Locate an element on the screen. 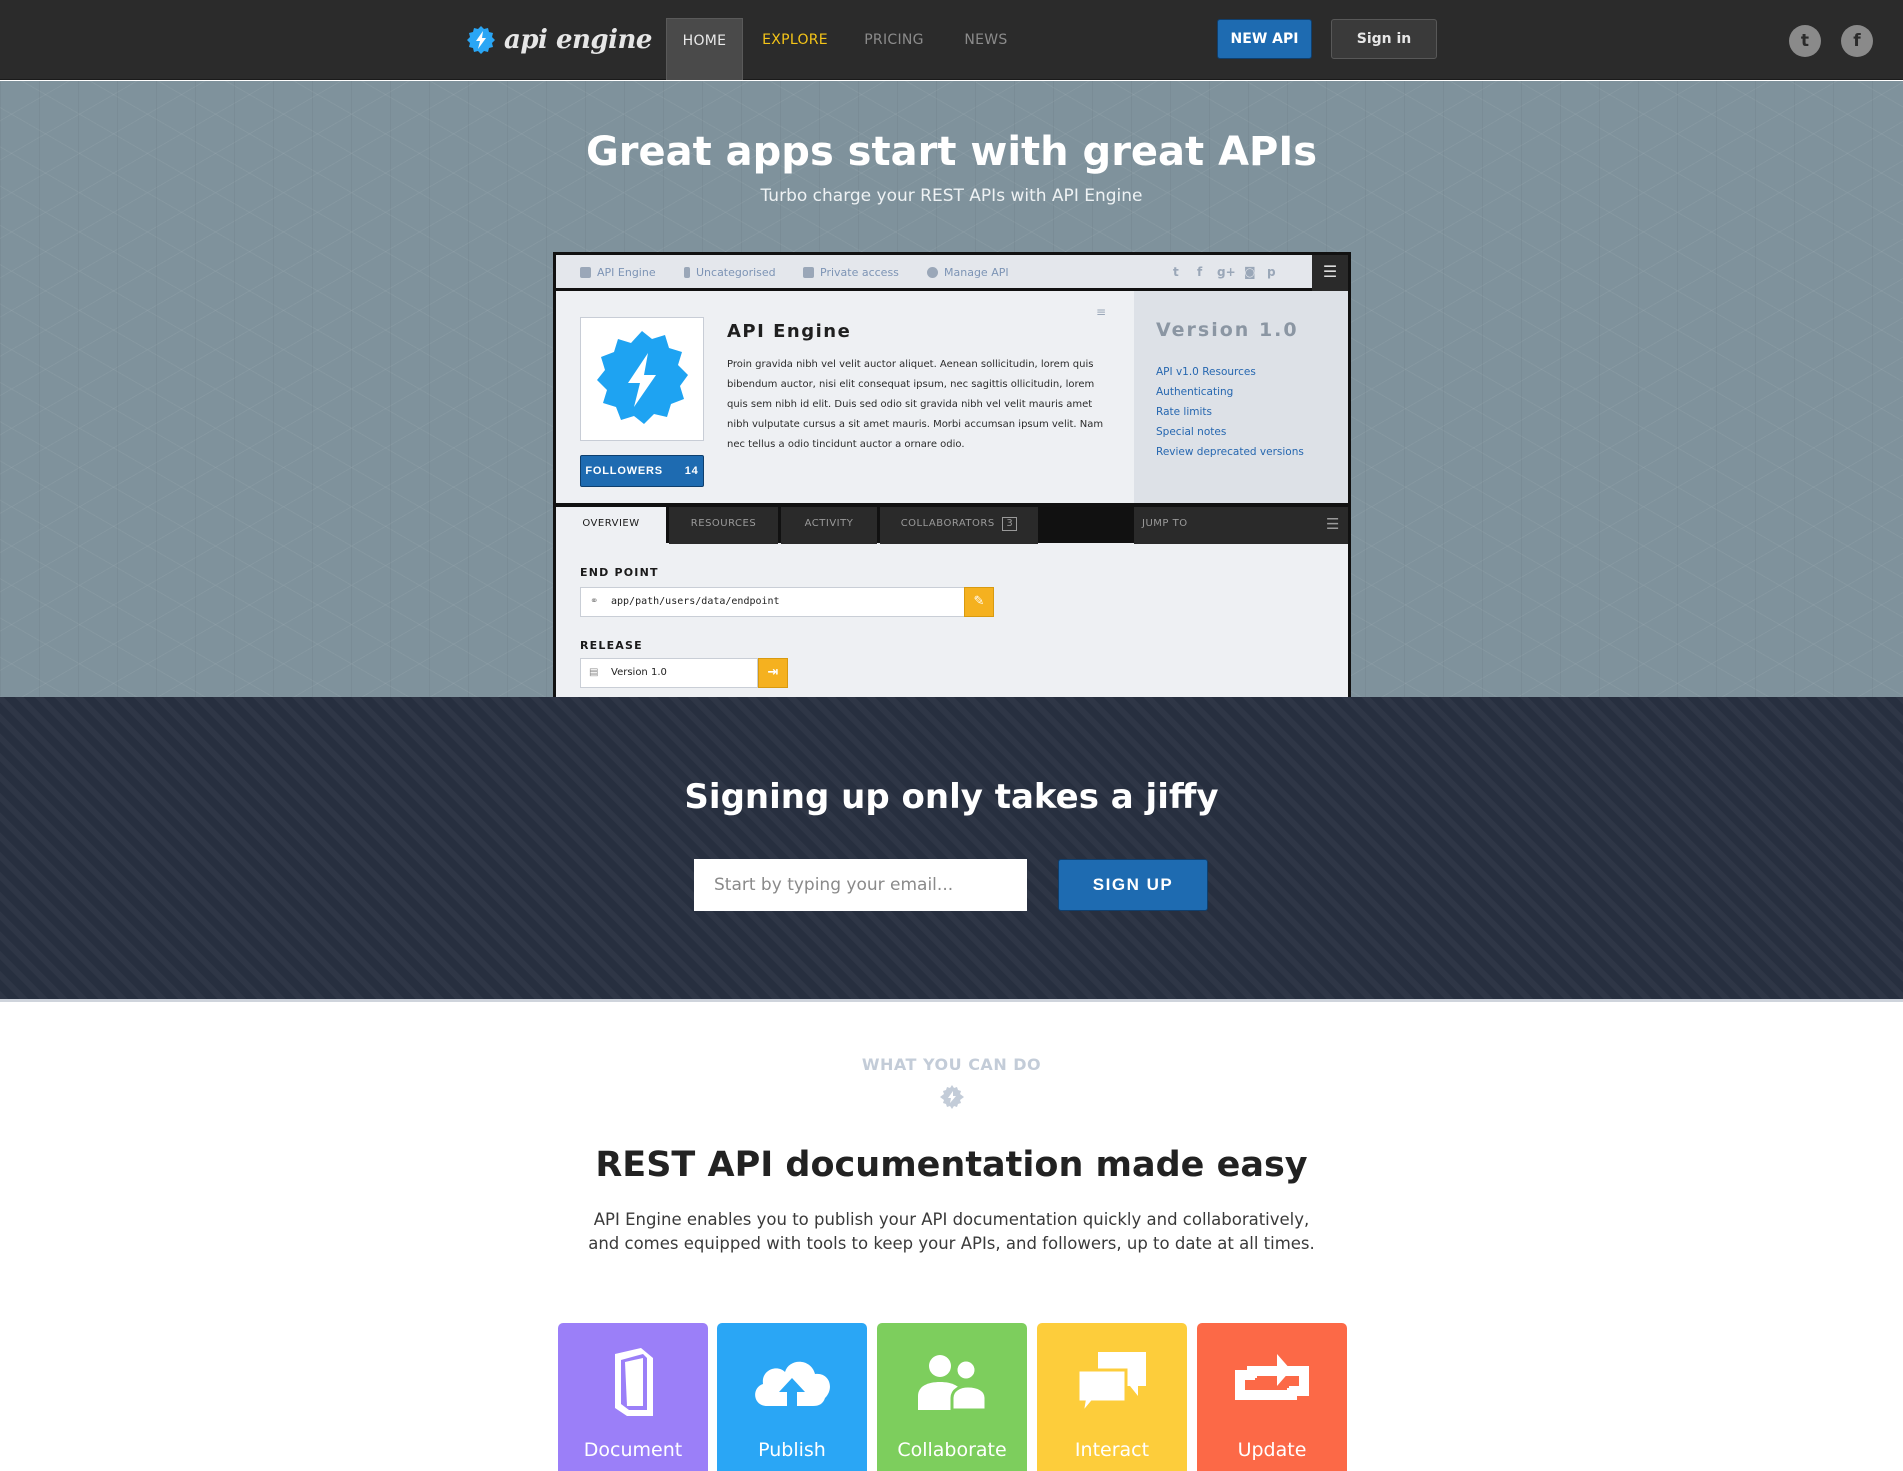  tile-document-label: Document is located at coordinates (633, 1450).